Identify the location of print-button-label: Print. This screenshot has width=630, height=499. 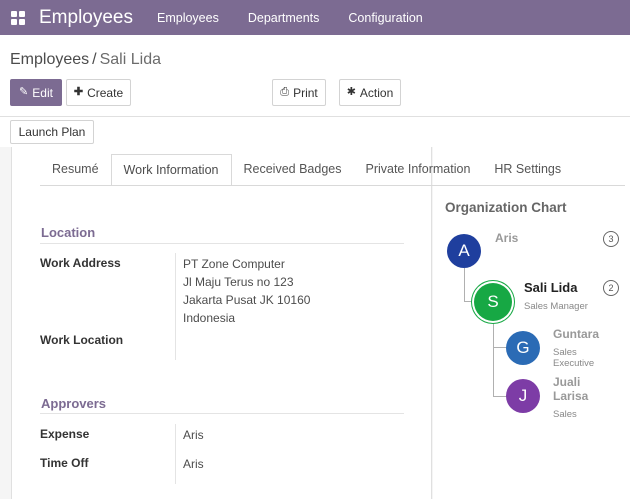
(305, 92).